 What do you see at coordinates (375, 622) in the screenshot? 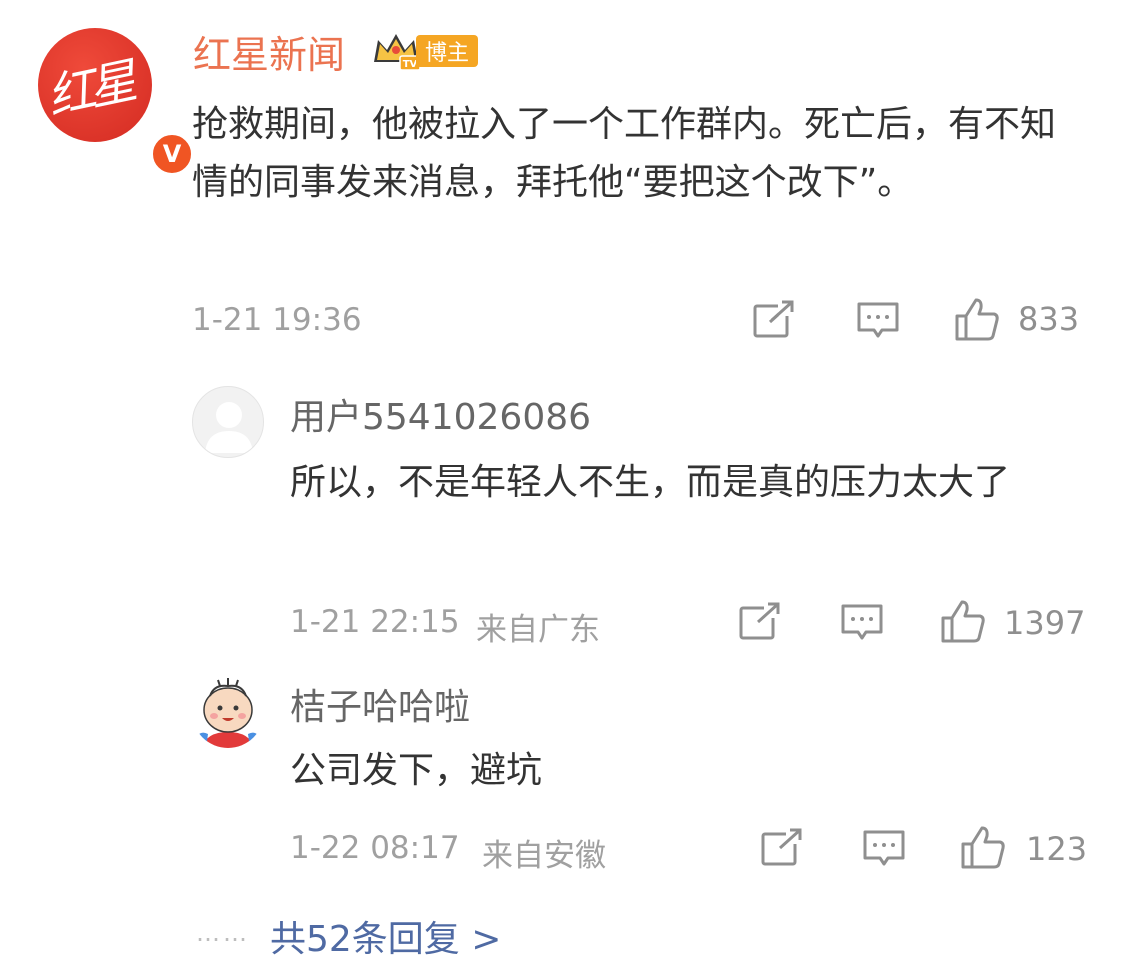
I see `reply-time: 1-21 22:15` at bounding box center [375, 622].